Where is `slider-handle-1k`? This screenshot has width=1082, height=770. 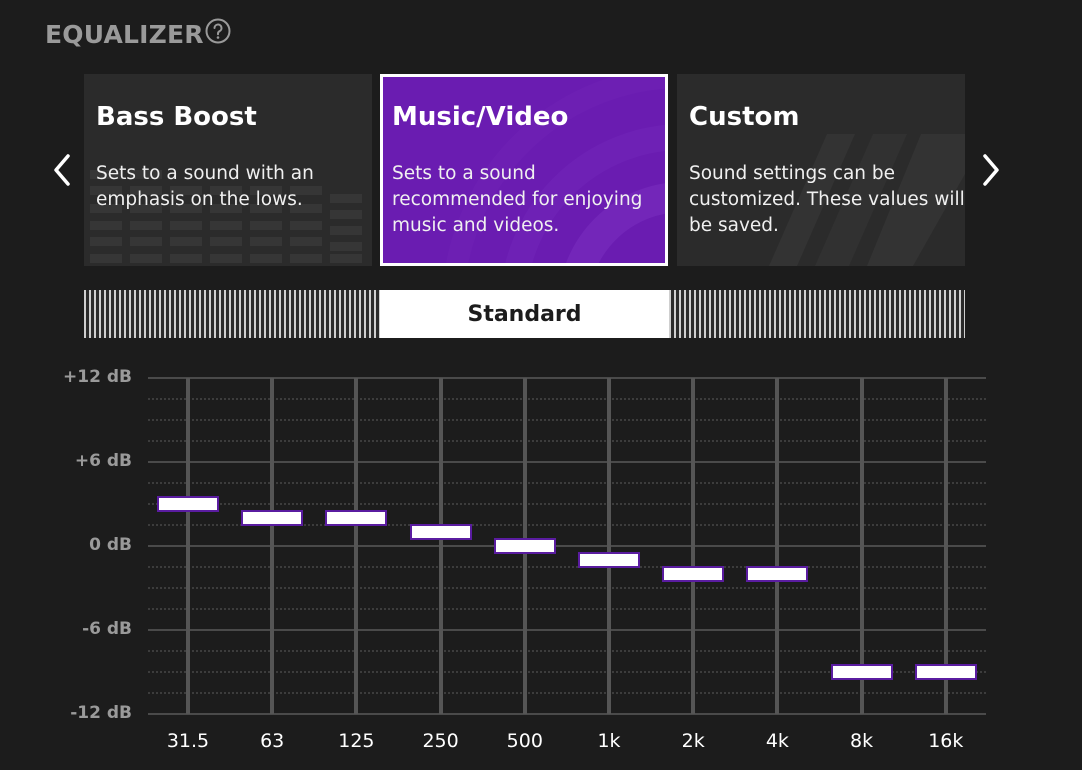 slider-handle-1k is located at coordinates (609, 560).